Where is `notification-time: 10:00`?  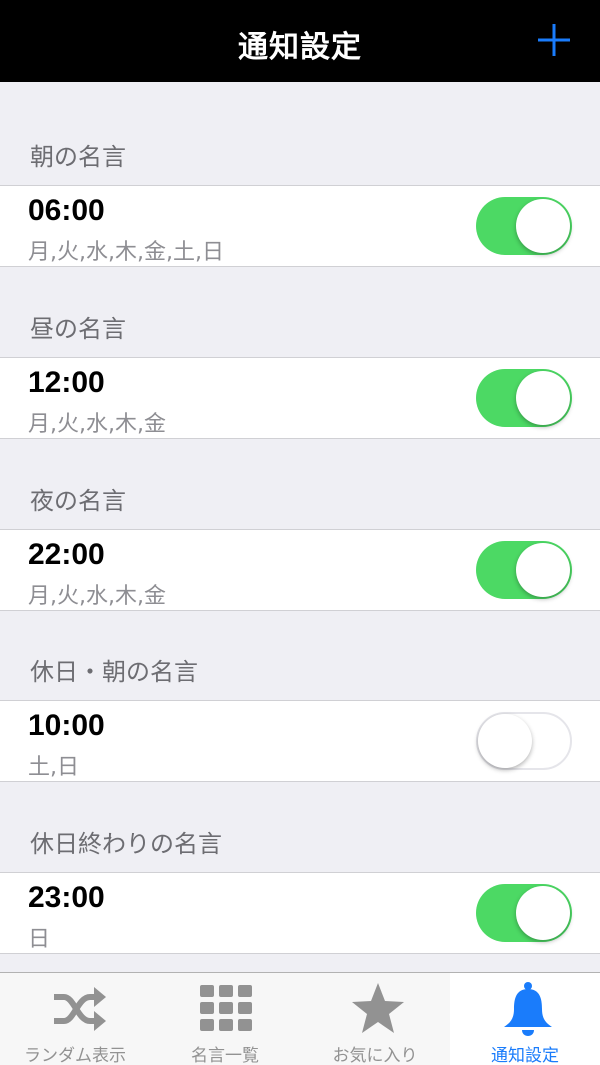
notification-time: 10:00 is located at coordinates (66, 725).